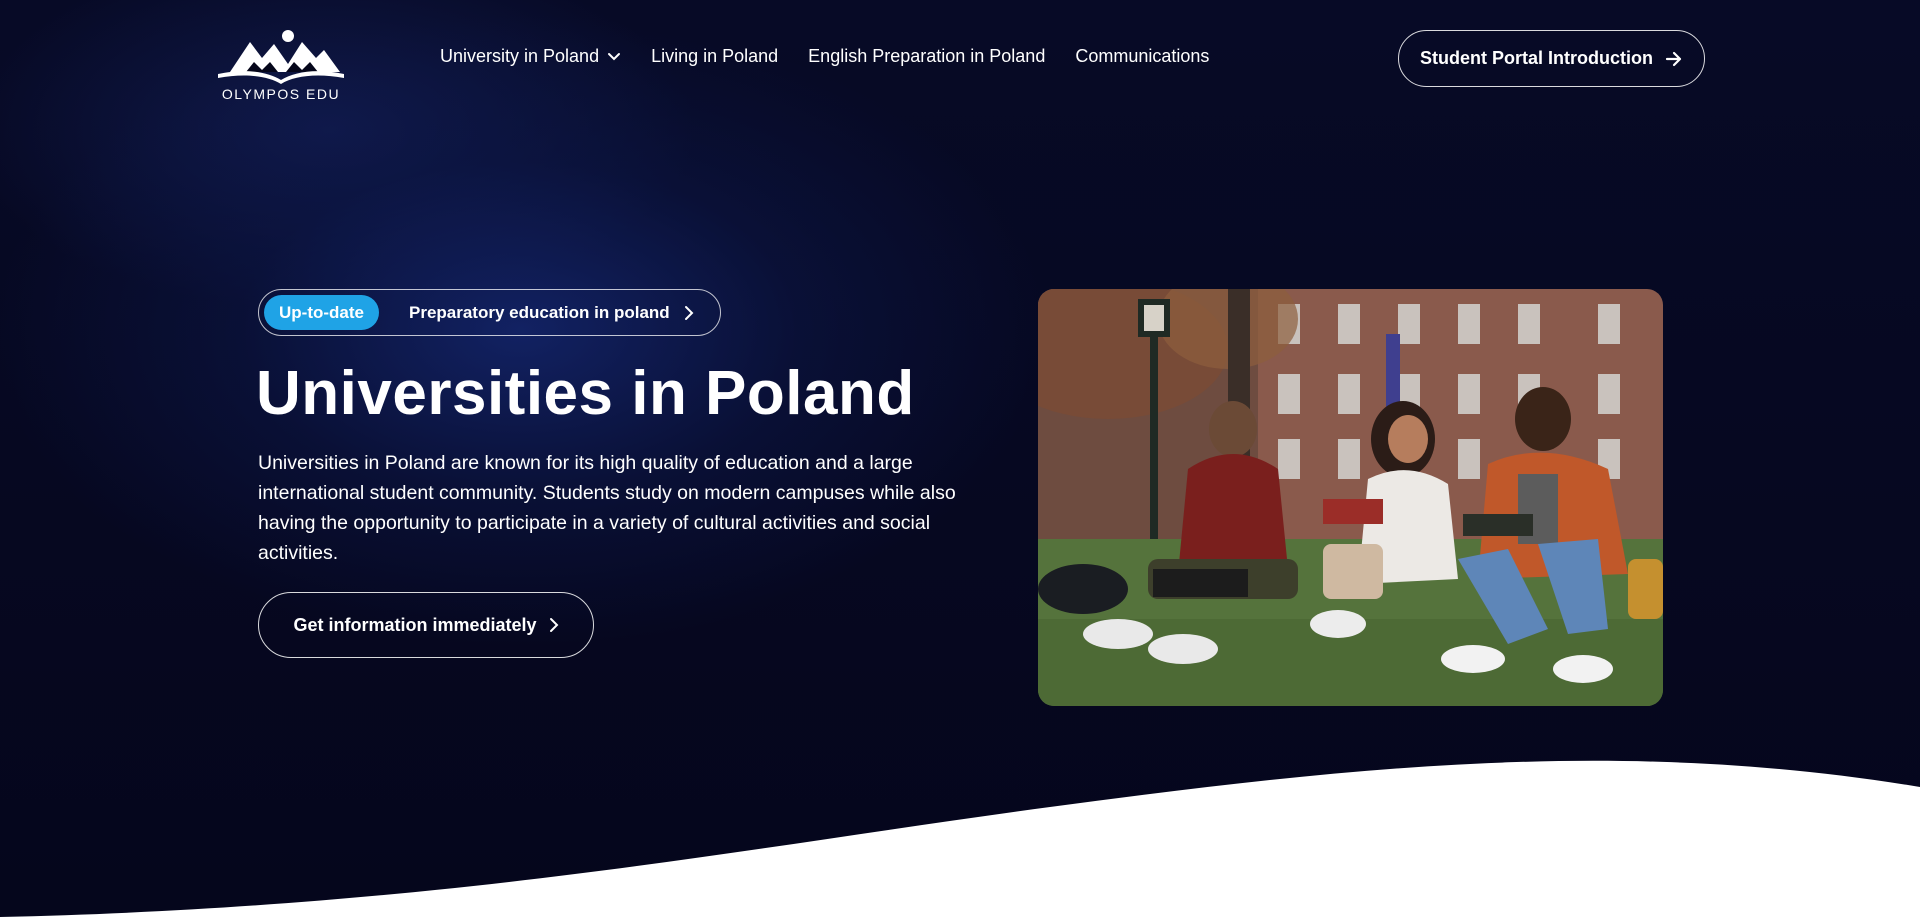 The image size is (1920, 917). I want to click on nav-item-label: Living in Poland, so click(715, 56).